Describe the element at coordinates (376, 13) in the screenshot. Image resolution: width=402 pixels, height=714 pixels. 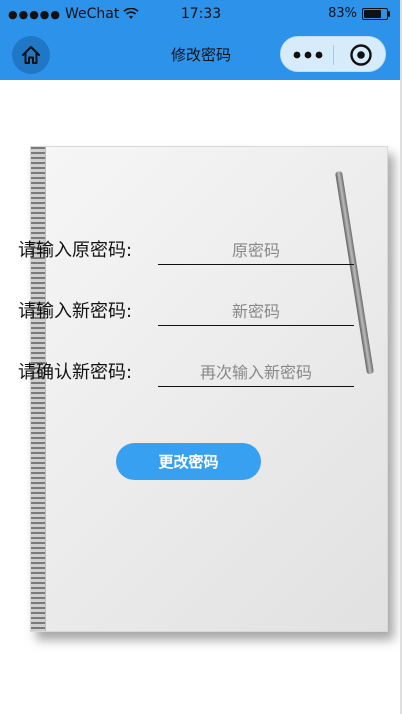
I see `battery-icon` at that location.